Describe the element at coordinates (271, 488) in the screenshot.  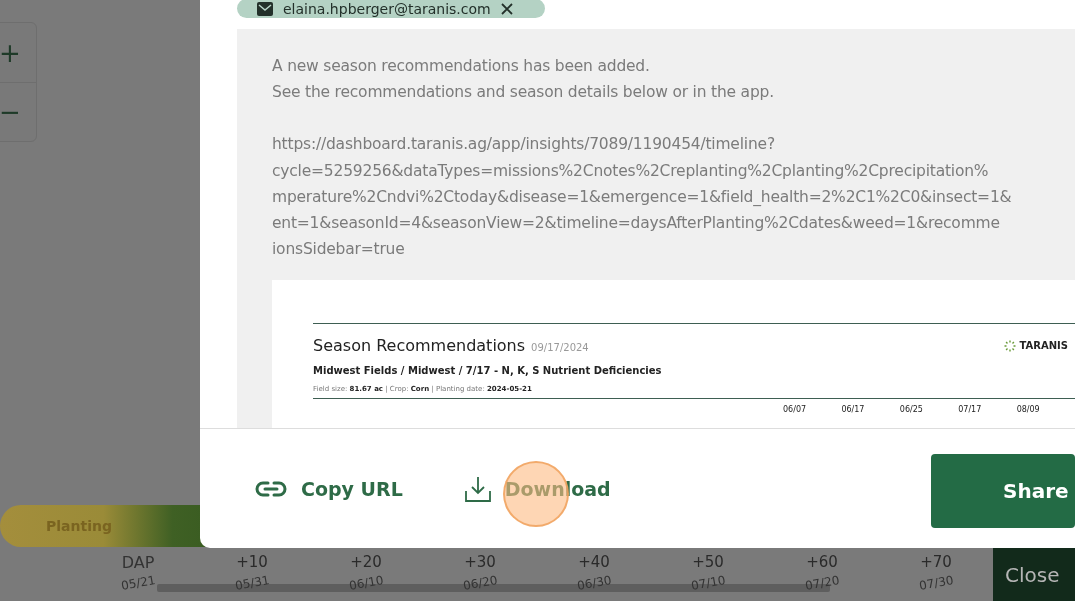
I see `link-icon` at that location.